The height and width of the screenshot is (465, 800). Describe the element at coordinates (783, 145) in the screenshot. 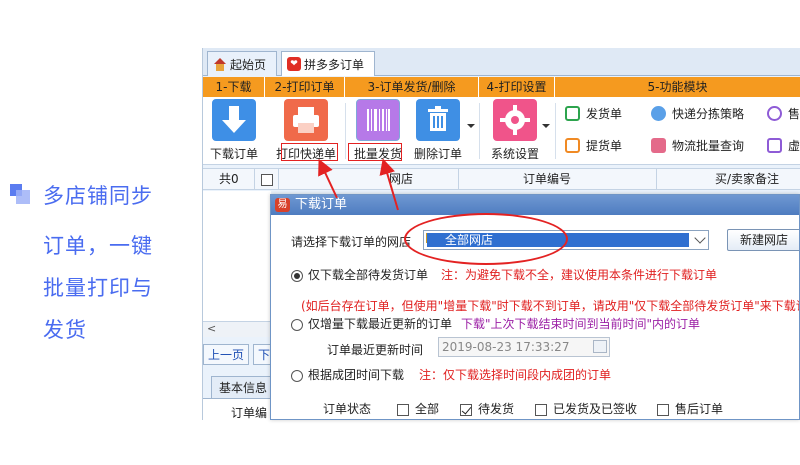

I see `virtual-button: 虚` at that location.